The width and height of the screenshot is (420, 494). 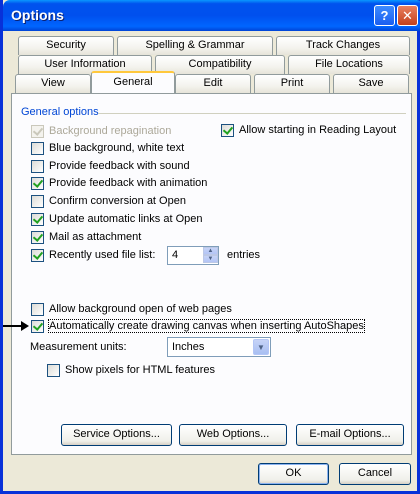 What do you see at coordinates (227, 130) in the screenshot?
I see `reading-layout-checkbox` at bounding box center [227, 130].